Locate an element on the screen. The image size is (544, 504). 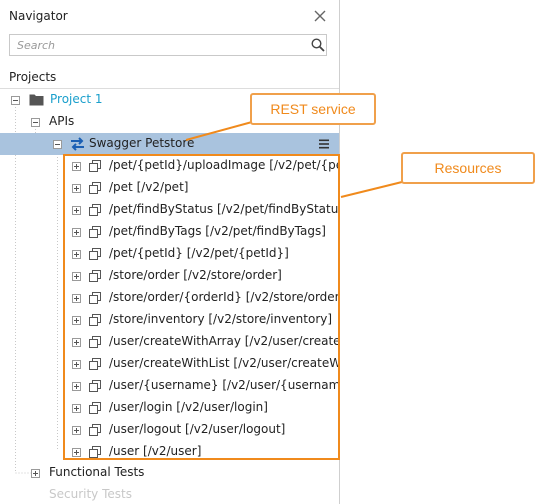
project-name: Project 1 is located at coordinates (76, 99).